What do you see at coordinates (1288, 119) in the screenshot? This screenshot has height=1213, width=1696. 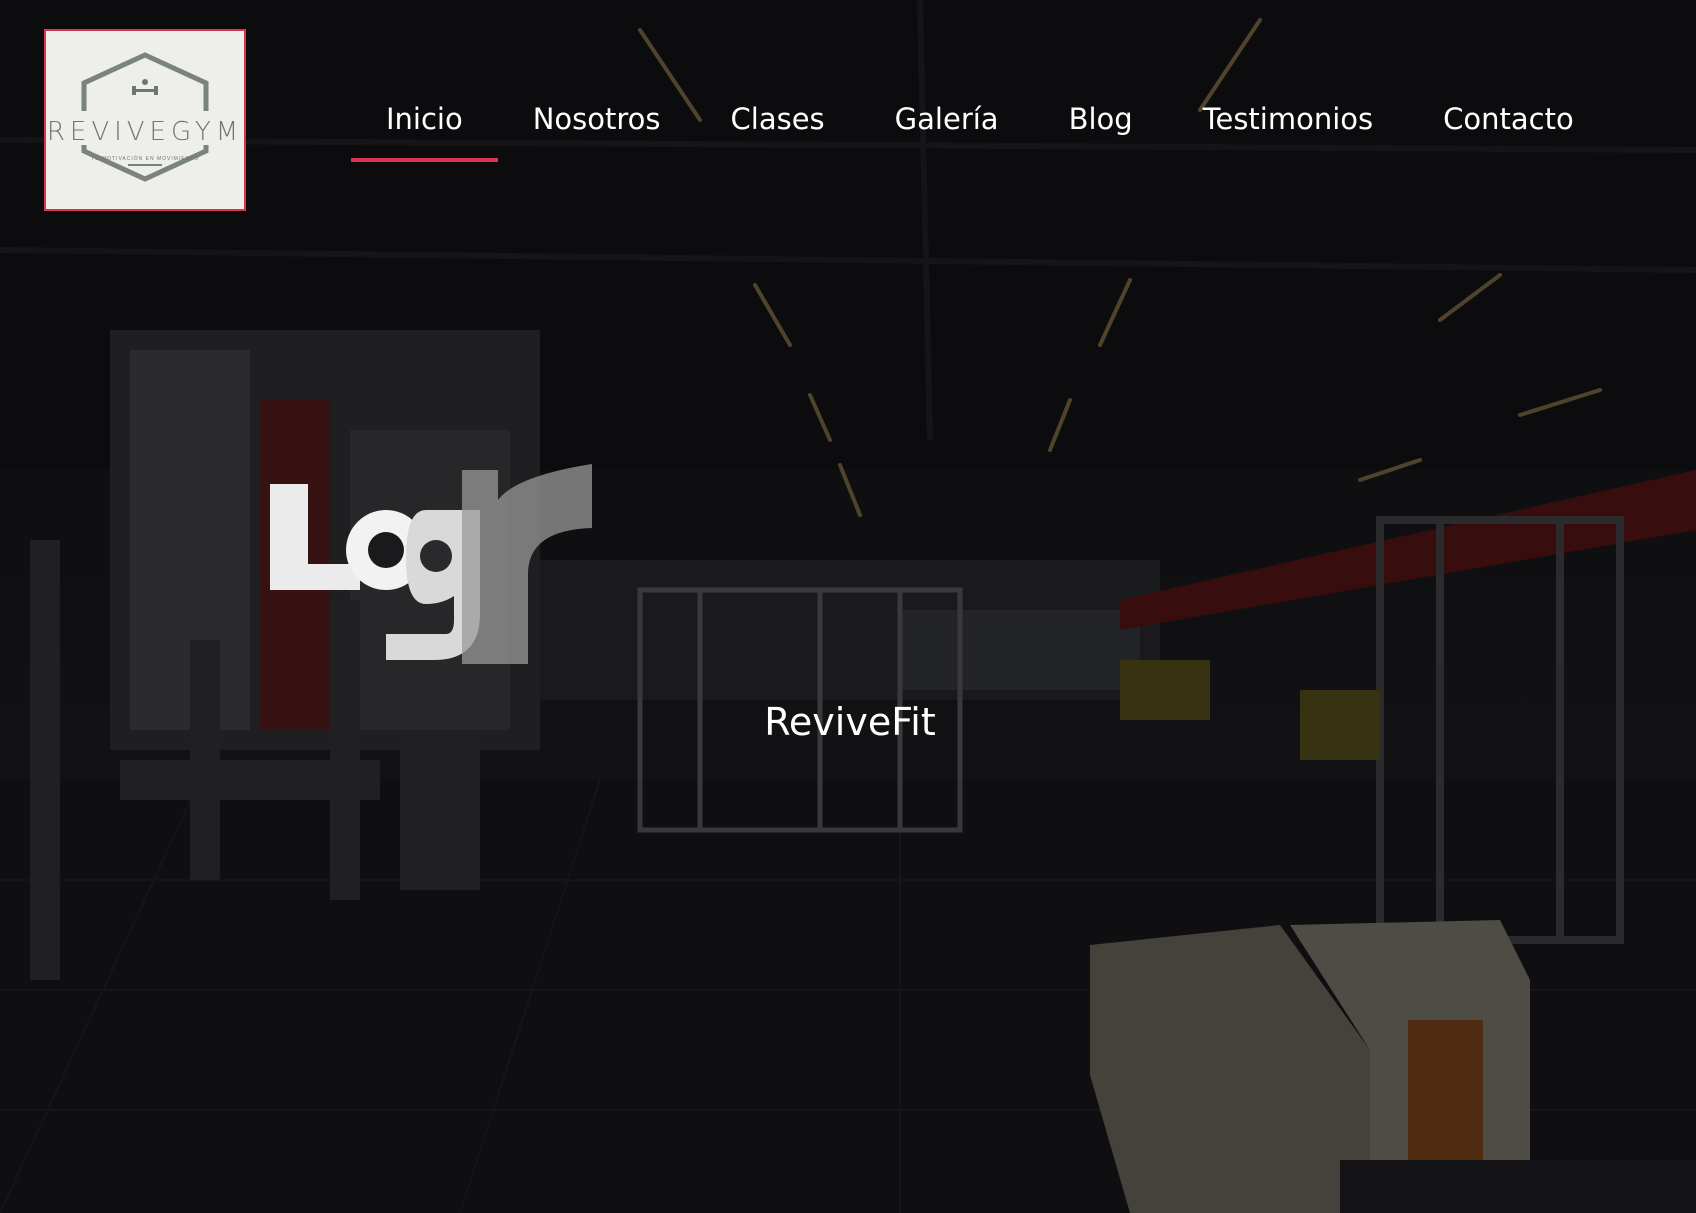 I see `nav-item-testimonios: Testimonios` at bounding box center [1288, 119].